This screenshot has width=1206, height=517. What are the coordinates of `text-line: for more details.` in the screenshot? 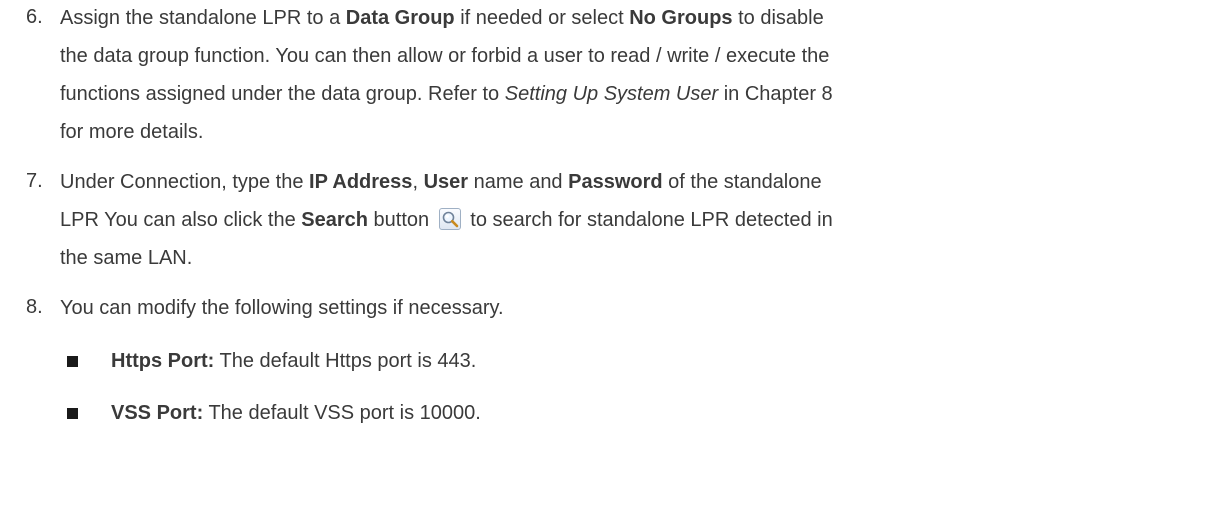 It's located at (132, 132).